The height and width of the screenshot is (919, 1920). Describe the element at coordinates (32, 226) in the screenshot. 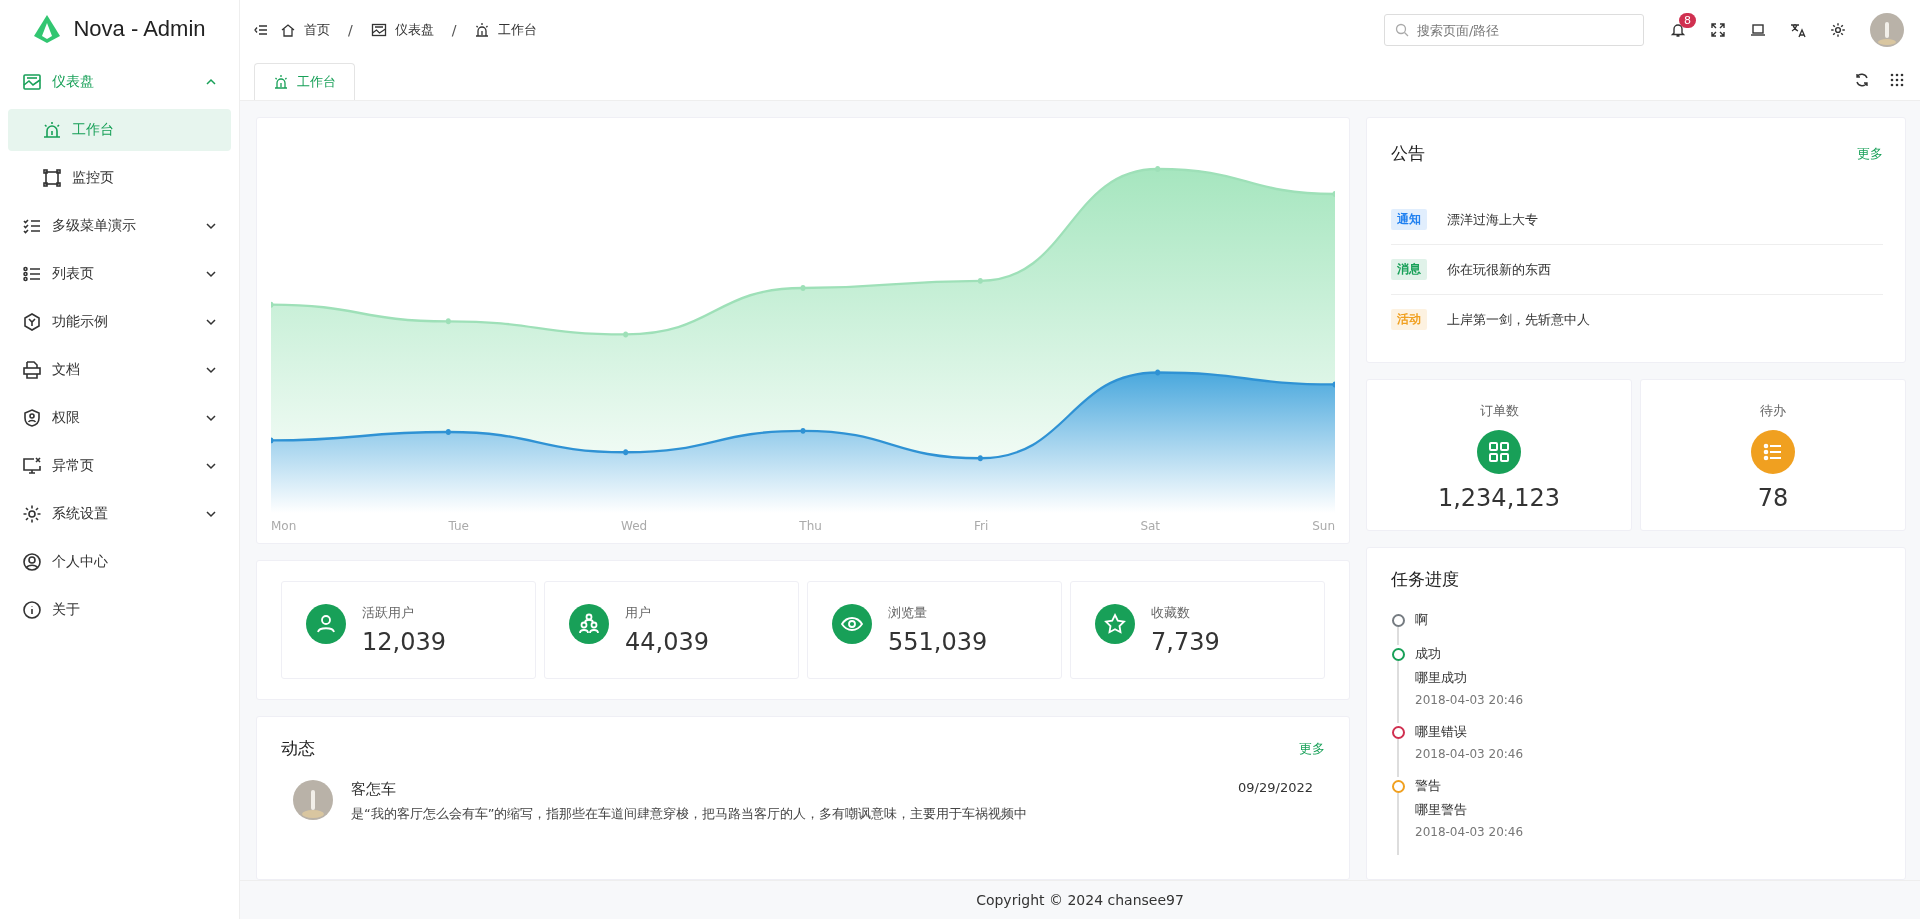

I see `checklist-icon` at that location.